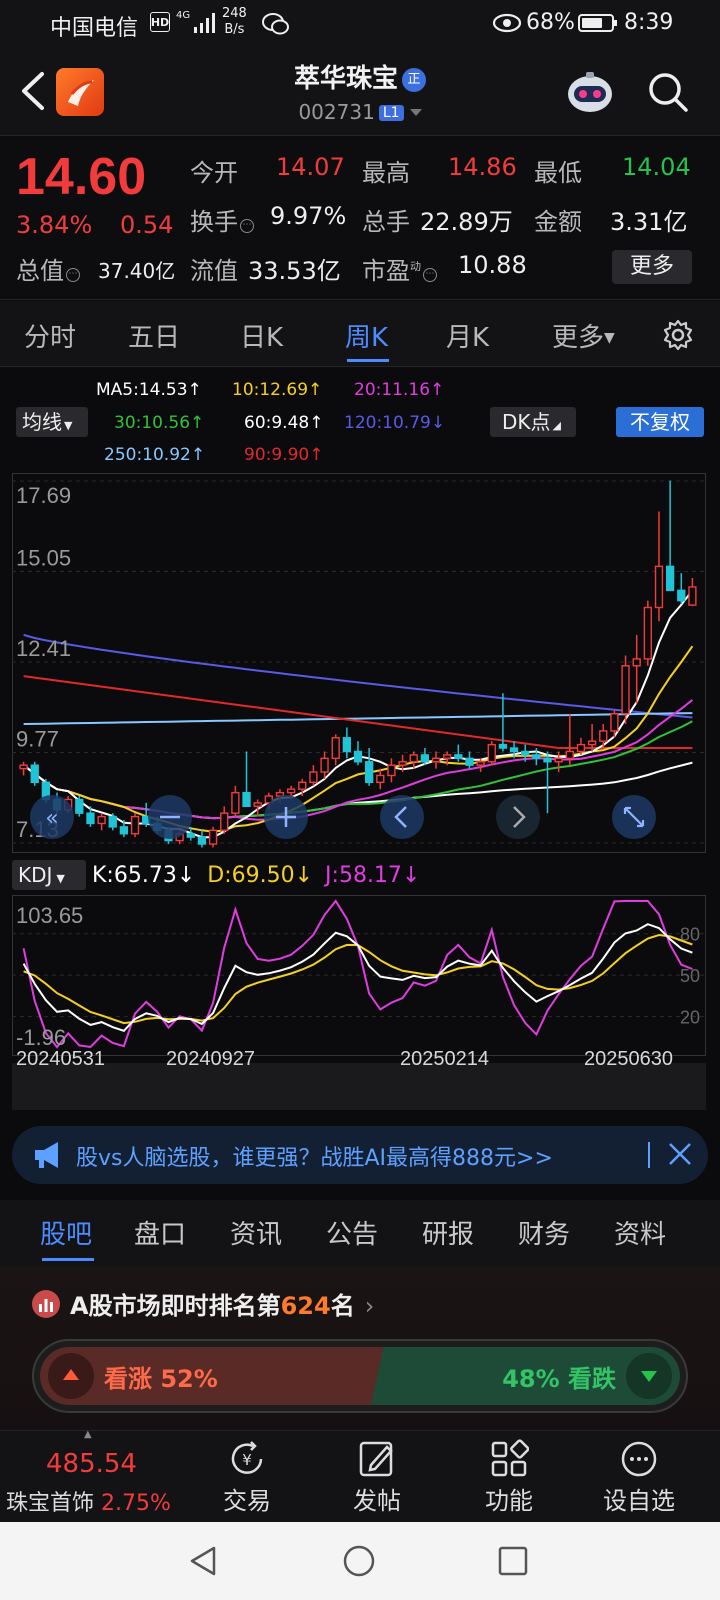 The width and height of the screenshot is (720, 1600). I want to click on promo-banner: 股vs人脑选股，谁更强？战胜AI最高得888元>>, so click(360, 1155).